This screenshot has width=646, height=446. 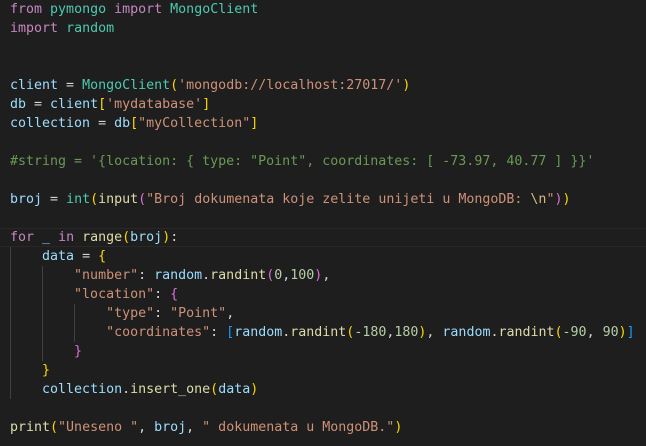 What do you see at coordinates (118, 199) in the screenshot?
I see `code-token: input` at bounding box center [118, 199].